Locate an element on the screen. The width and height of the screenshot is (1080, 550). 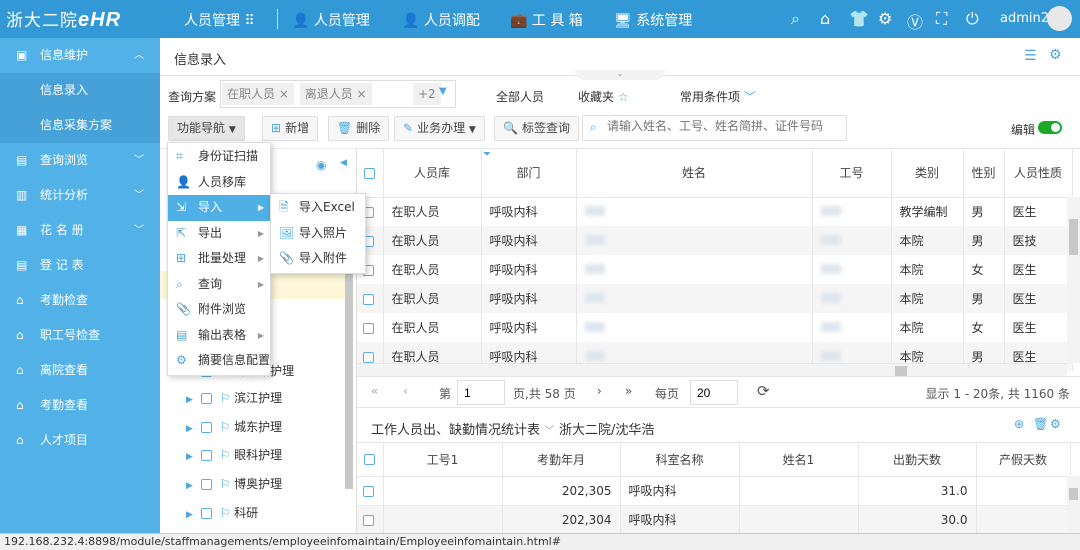
column-header: 工号1 is located at coordinates (443, 459).